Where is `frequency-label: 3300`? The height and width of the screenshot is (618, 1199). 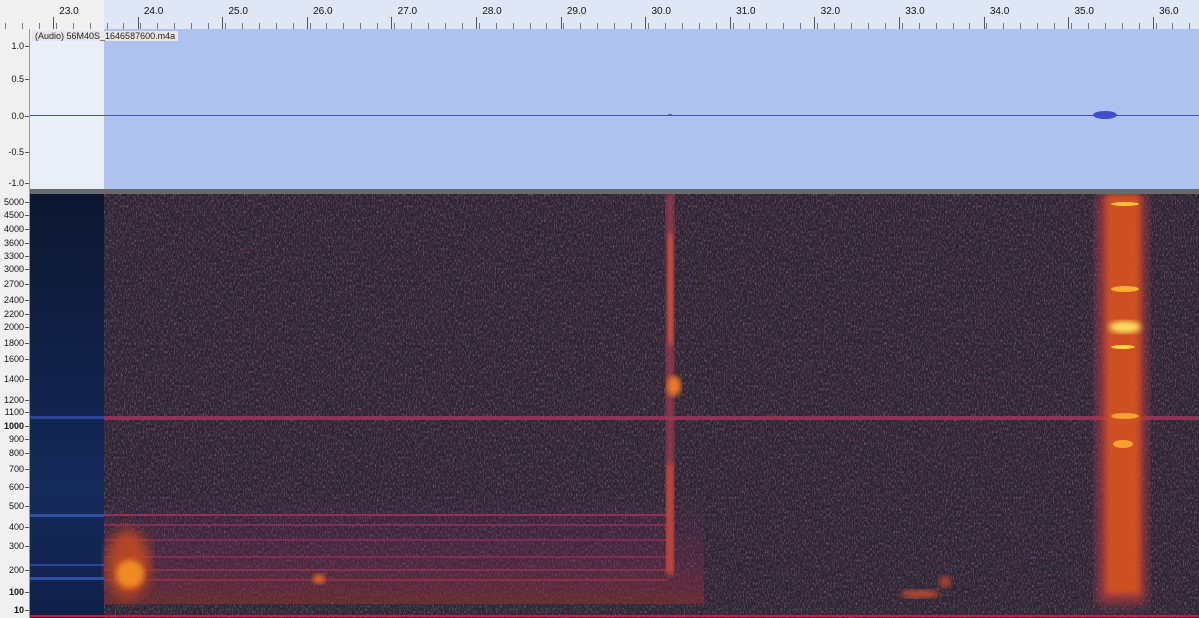 frequency-label: 3300 is located at coordinates (13, 256).